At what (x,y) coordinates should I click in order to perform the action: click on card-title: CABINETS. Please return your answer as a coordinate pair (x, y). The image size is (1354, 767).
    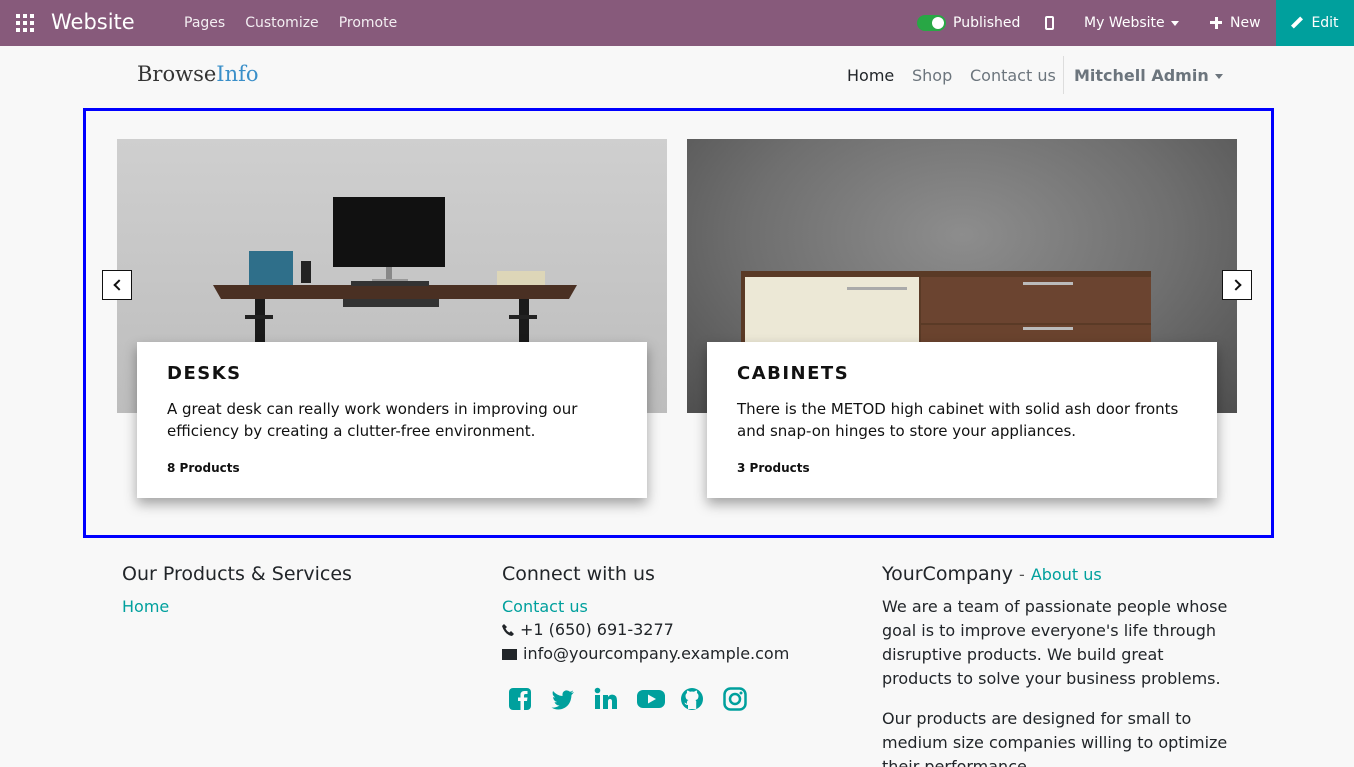
    Looking at the image, I should click on (793, 373).